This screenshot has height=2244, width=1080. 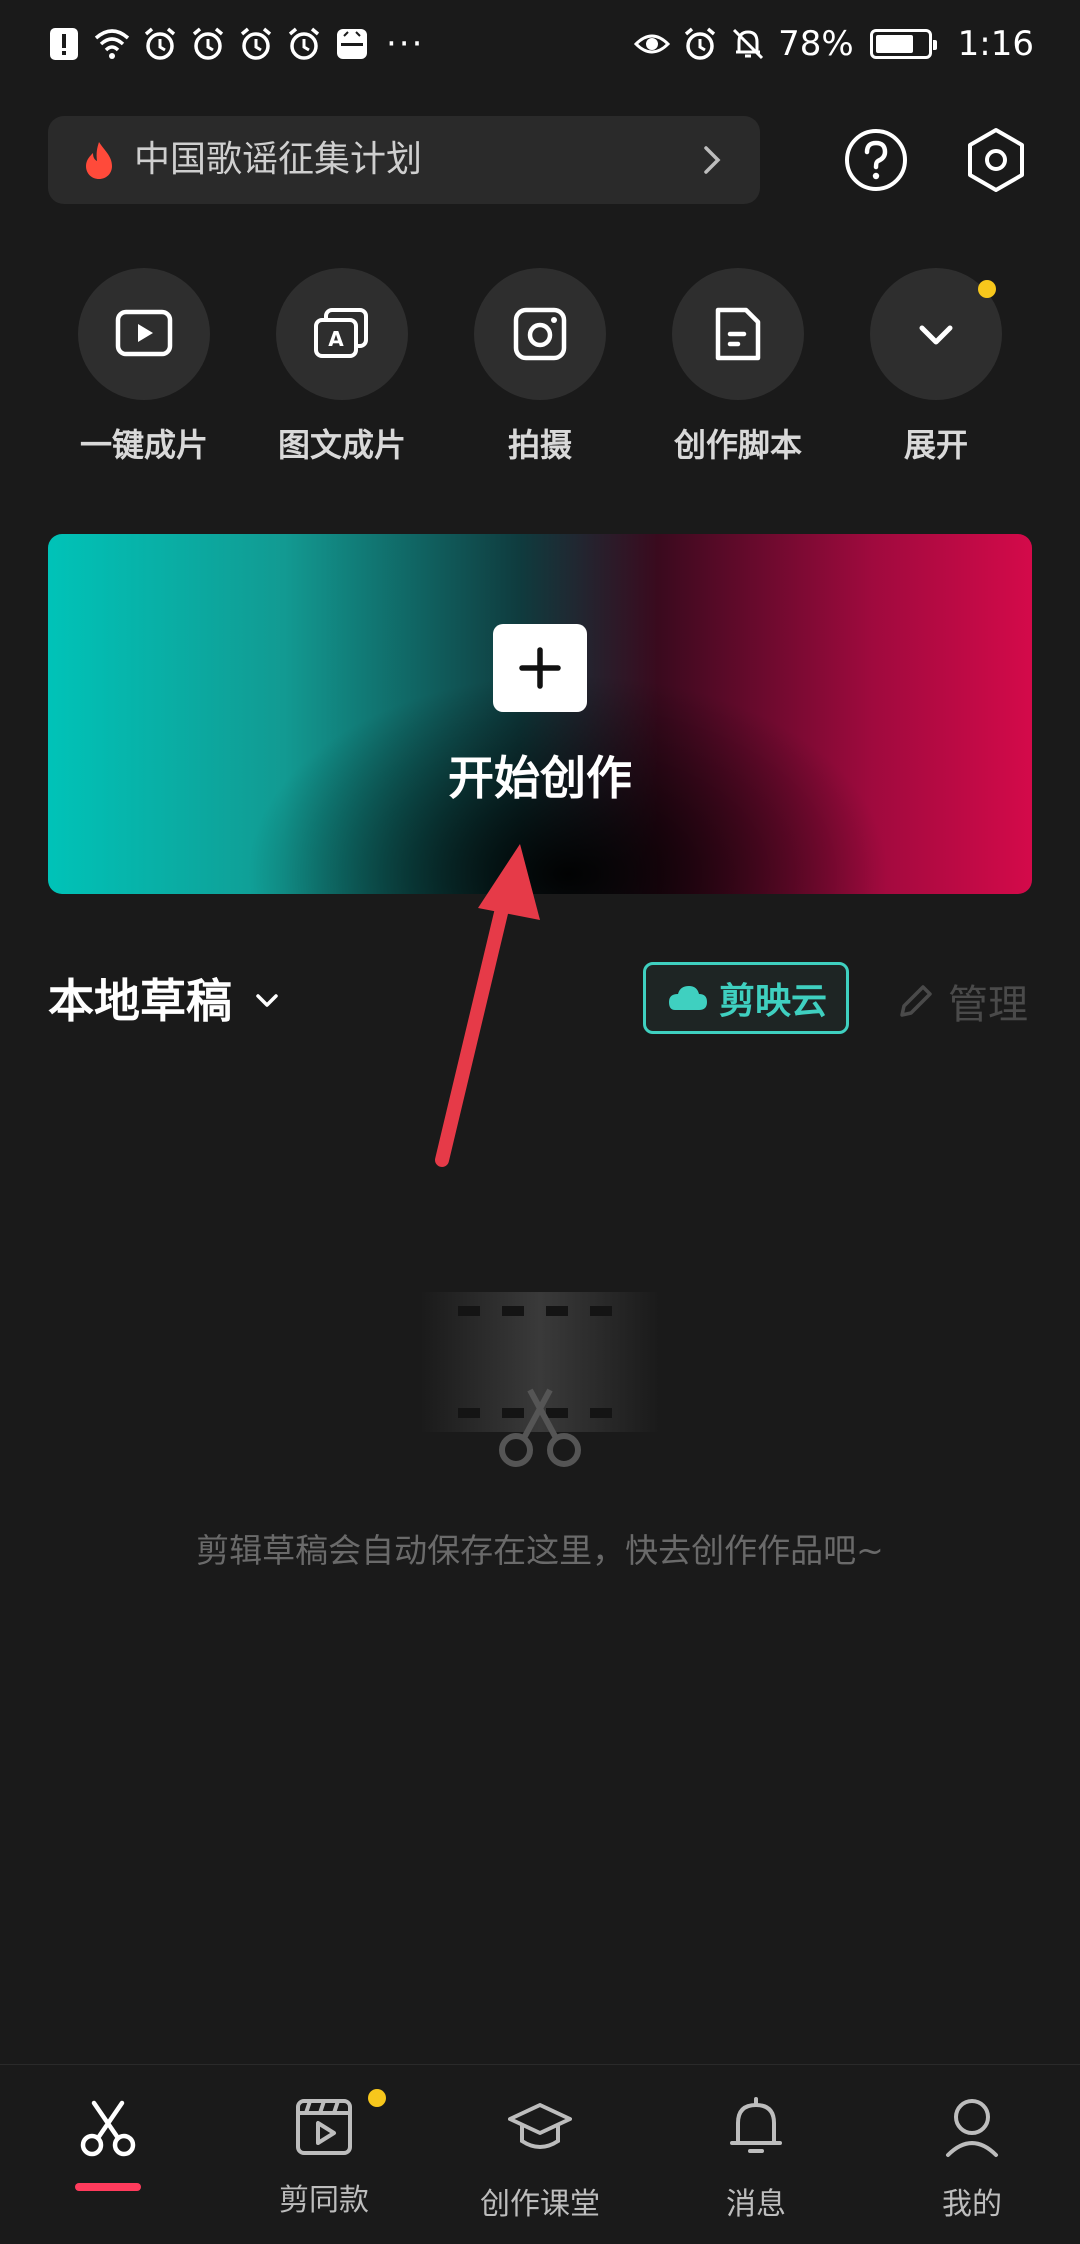 I want to click on quick-action-expand: 展开, so click(x=936, y=367).